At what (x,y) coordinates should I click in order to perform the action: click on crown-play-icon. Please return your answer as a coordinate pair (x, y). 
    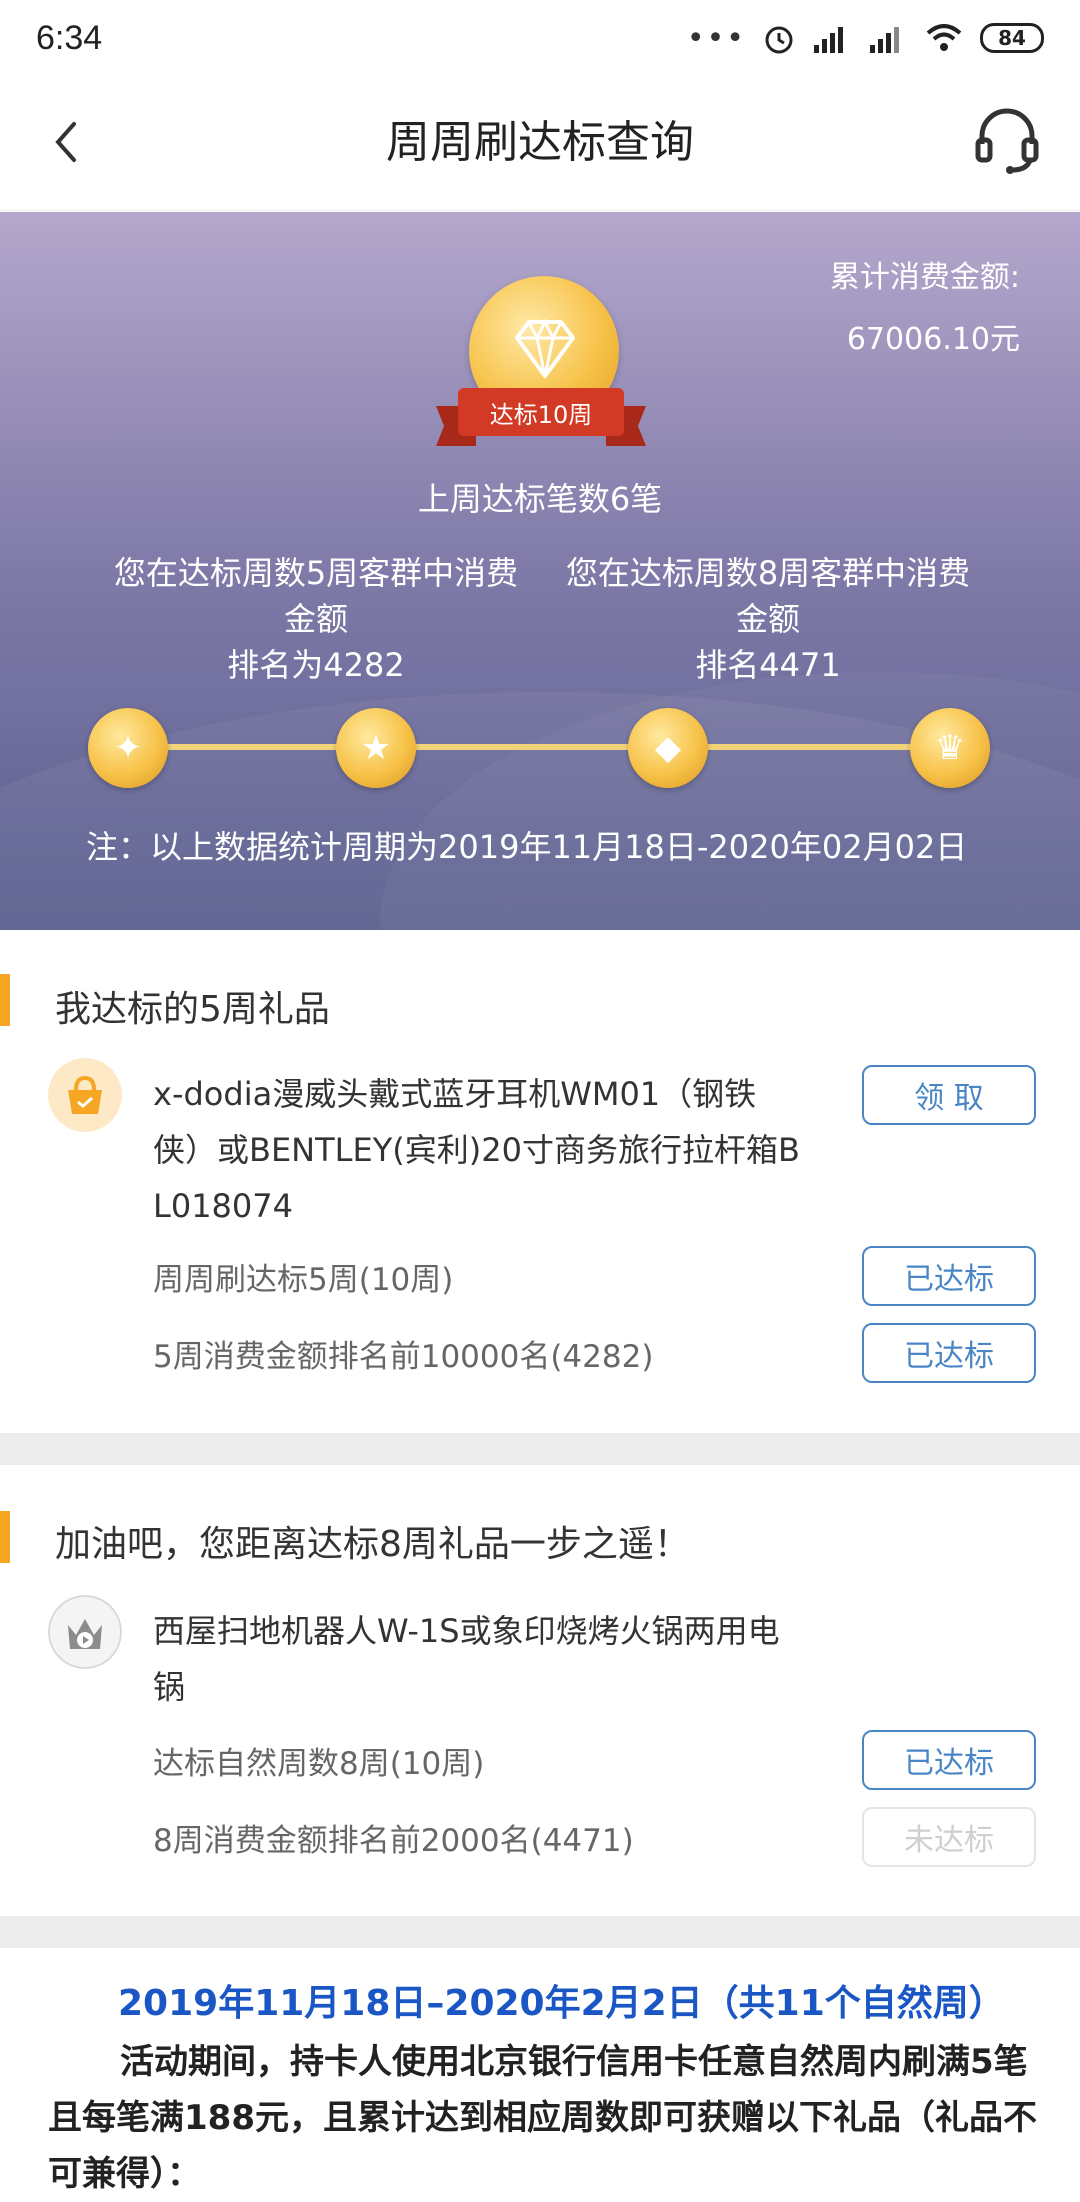
    Looking at the image, I should click on (85, 1632).